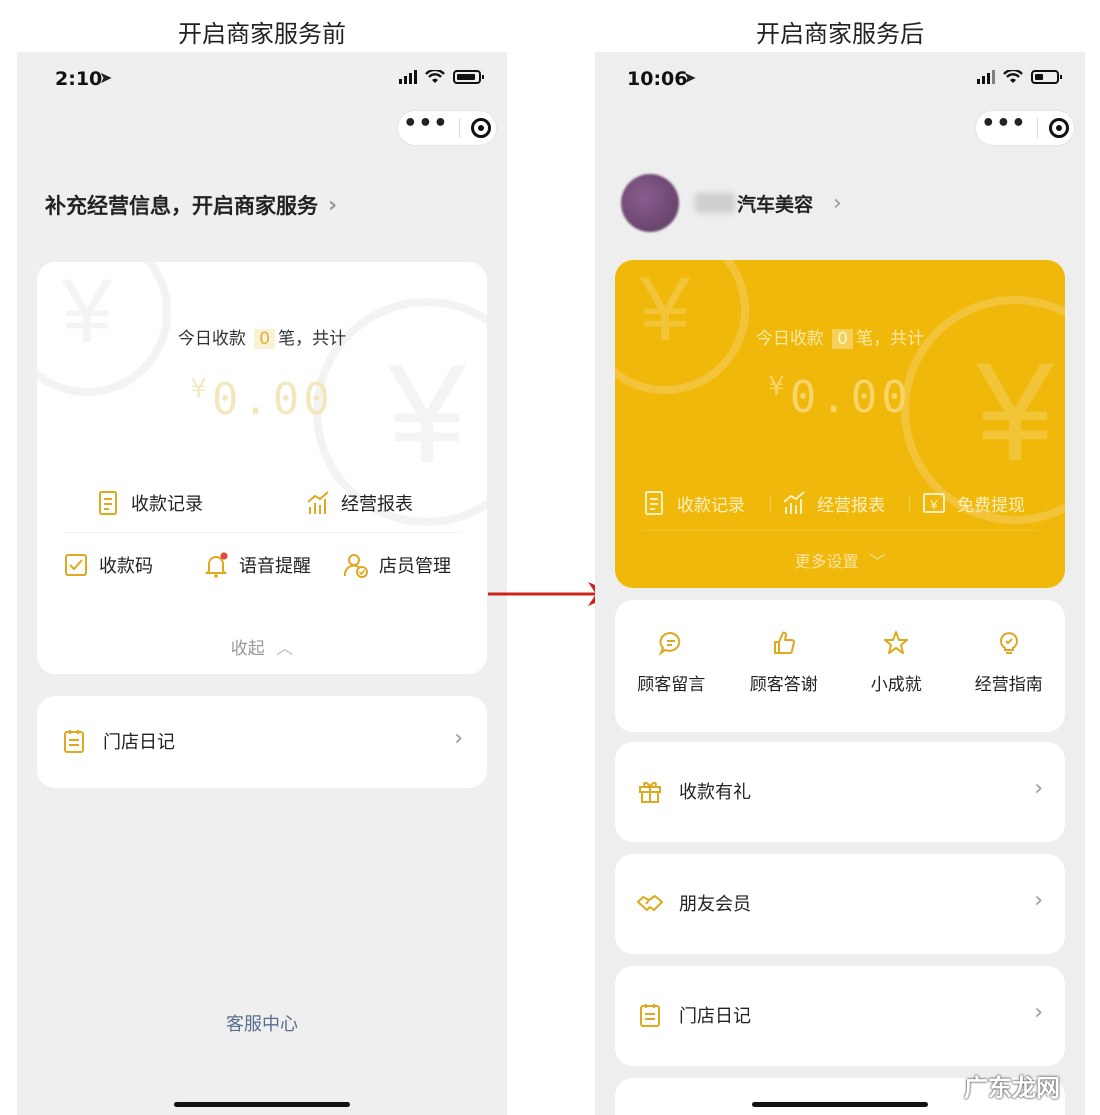  Describe the element at coordinates (108, 565) in the screenshot. I see `menu-payment-code: 收款码` at that location.